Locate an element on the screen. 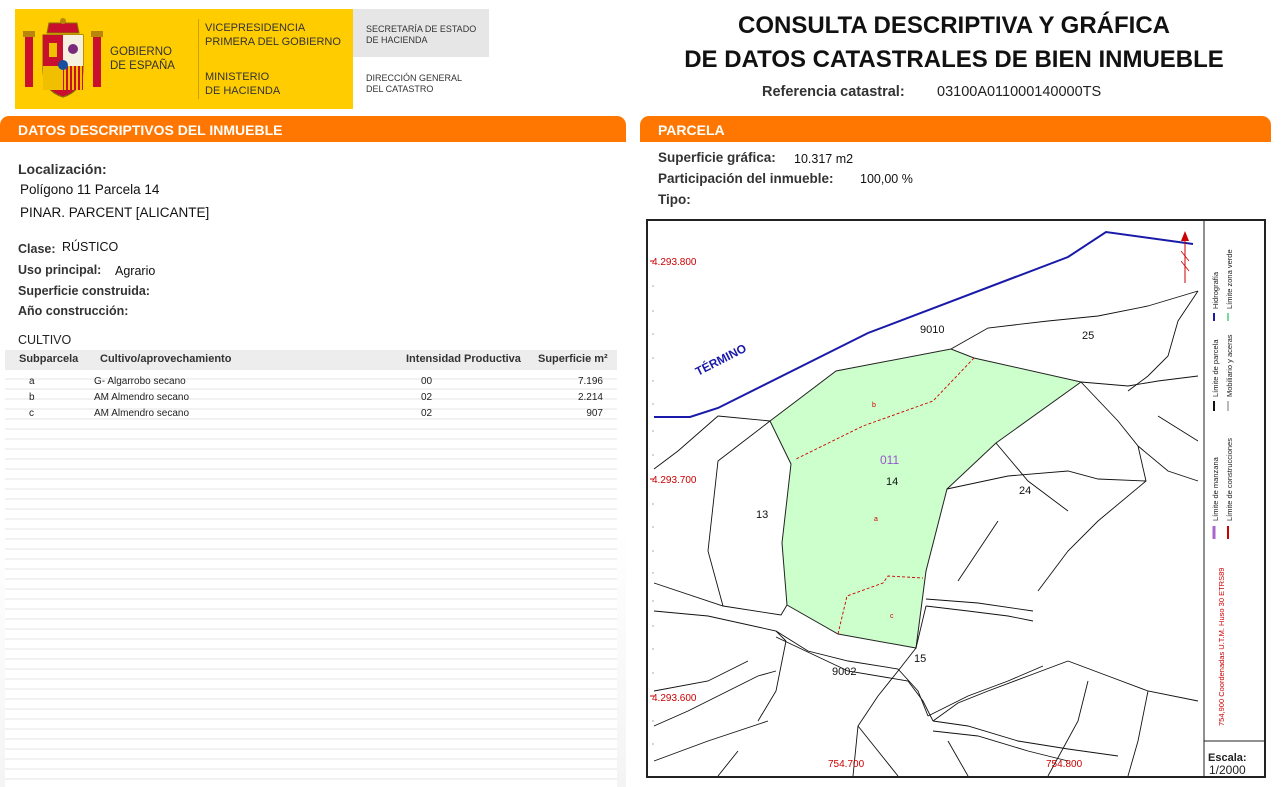 This screenshot has height=787, width=1282. section-bar-descriptivos: DATOS DESCRIPTIVOS DEL INMUEBLE is located at coordinates (313, 129).